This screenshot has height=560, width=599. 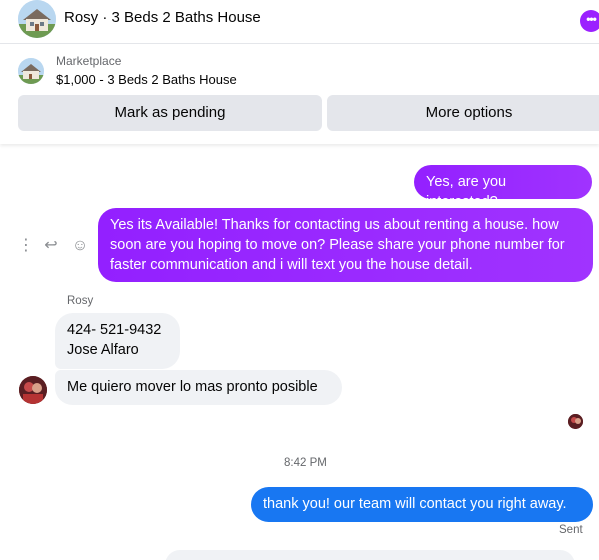 I want to click on message-line: Jose Alfaro, so click(x=103, y=350).